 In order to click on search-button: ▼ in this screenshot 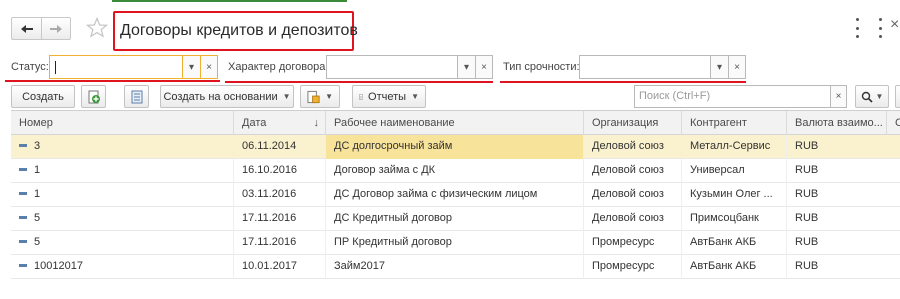, I will do `click(872, 96)`.